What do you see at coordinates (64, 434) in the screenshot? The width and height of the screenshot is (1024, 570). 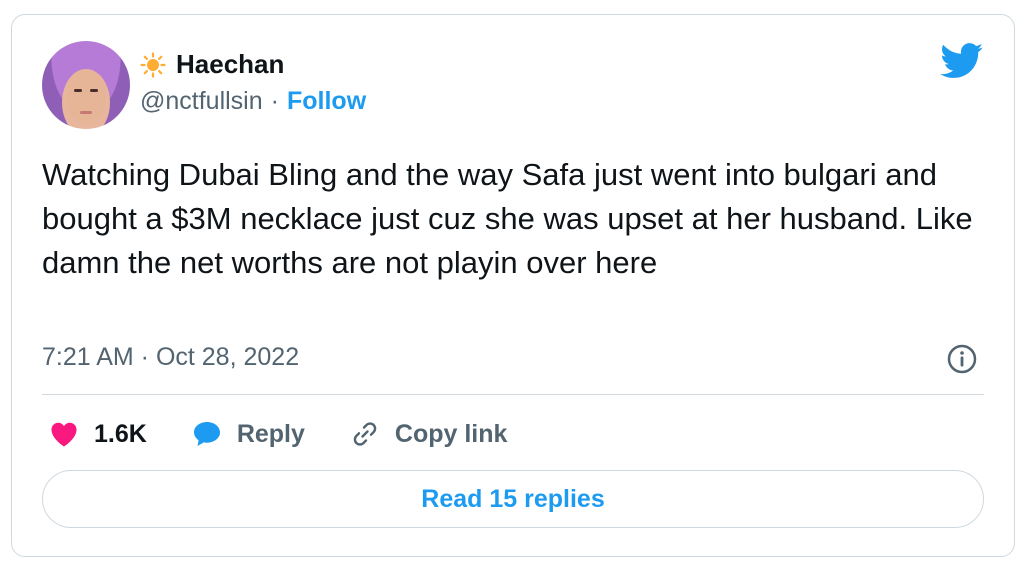 I see `heart-icon` at bounding box center [64, 434].